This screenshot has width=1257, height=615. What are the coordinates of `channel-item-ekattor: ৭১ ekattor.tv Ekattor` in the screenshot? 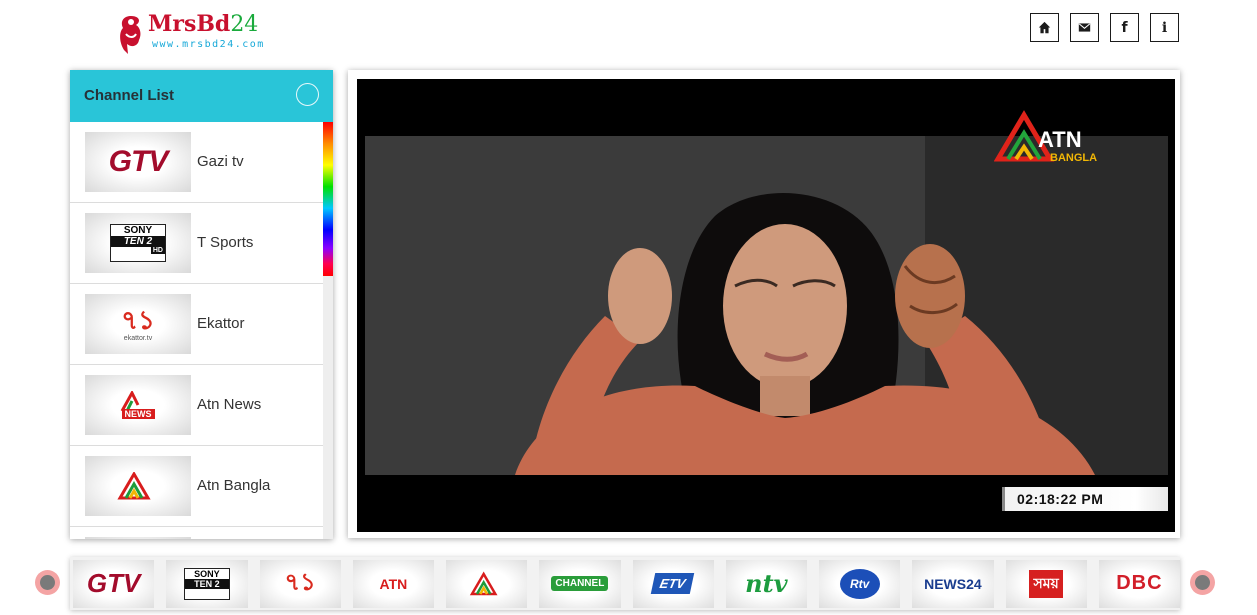 It's located at (196, 324).